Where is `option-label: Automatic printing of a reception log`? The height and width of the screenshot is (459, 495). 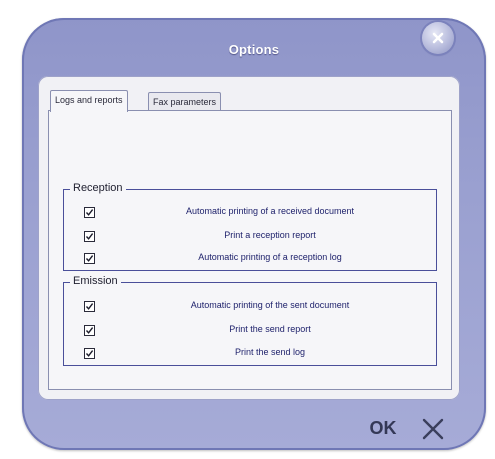 option-label: Automatic printing of a reception log is located at coordinates (270, 257).